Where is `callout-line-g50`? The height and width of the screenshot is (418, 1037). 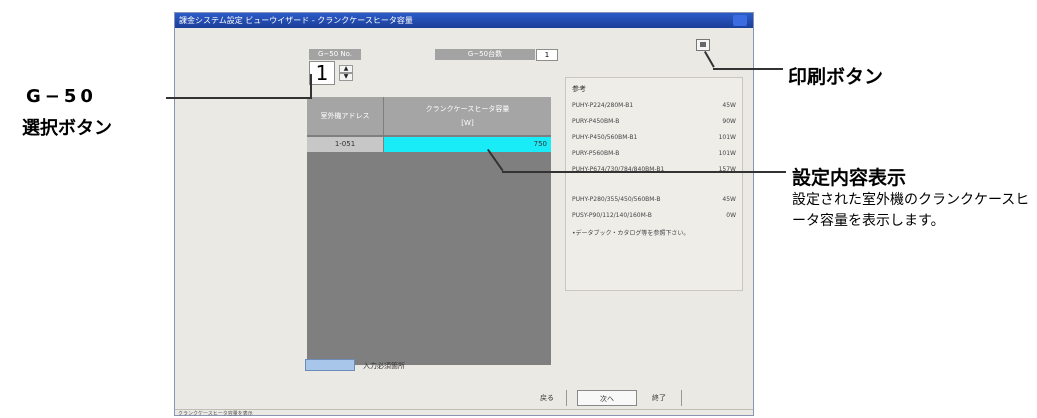 callout-line-g50 is located at coordinates (239, 98).